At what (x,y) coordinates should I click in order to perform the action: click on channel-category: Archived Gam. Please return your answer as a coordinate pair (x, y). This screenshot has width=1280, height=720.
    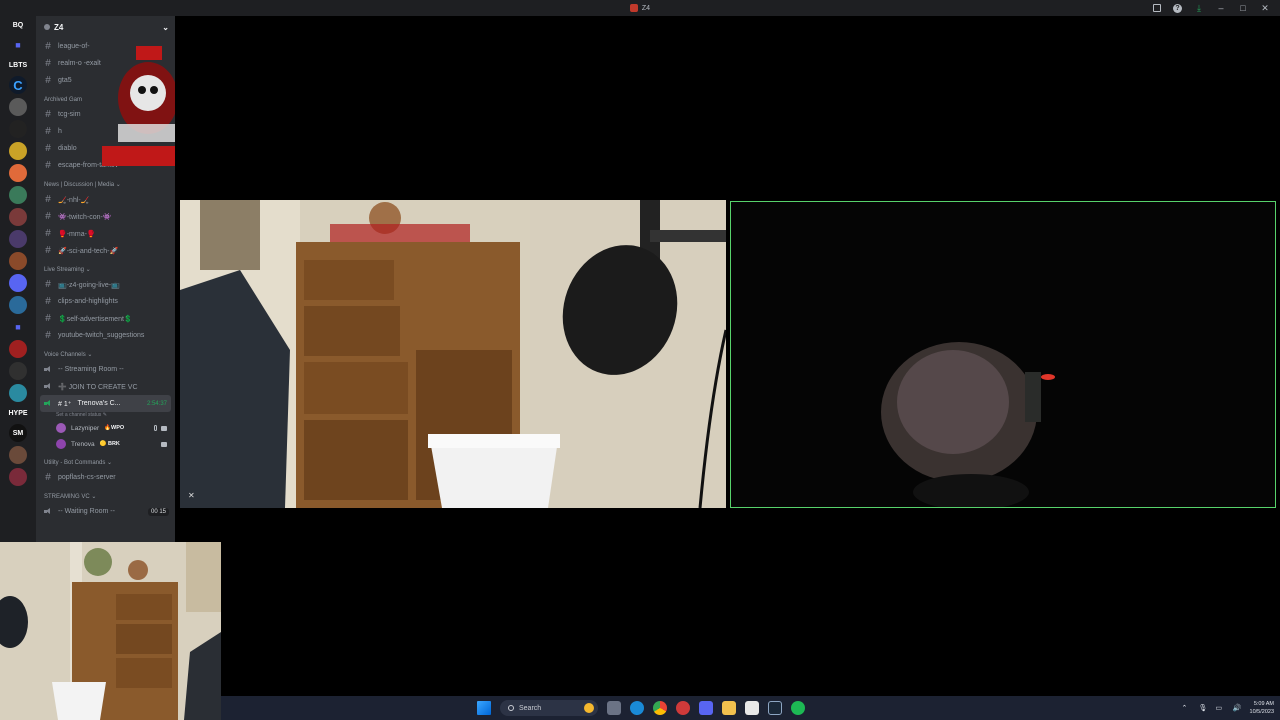
    Looking at the image, I should click on (105, 97).